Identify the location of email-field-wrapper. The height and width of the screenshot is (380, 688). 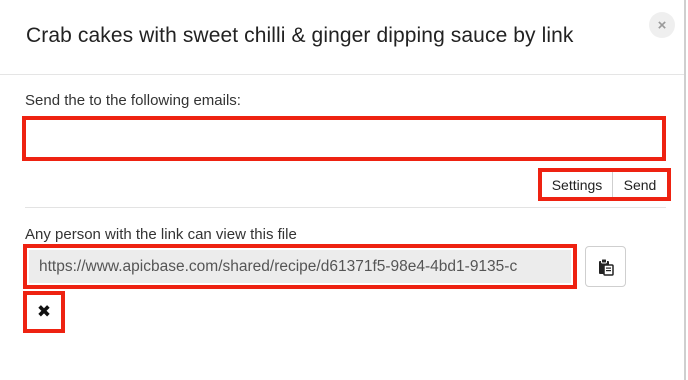
(344, 138).